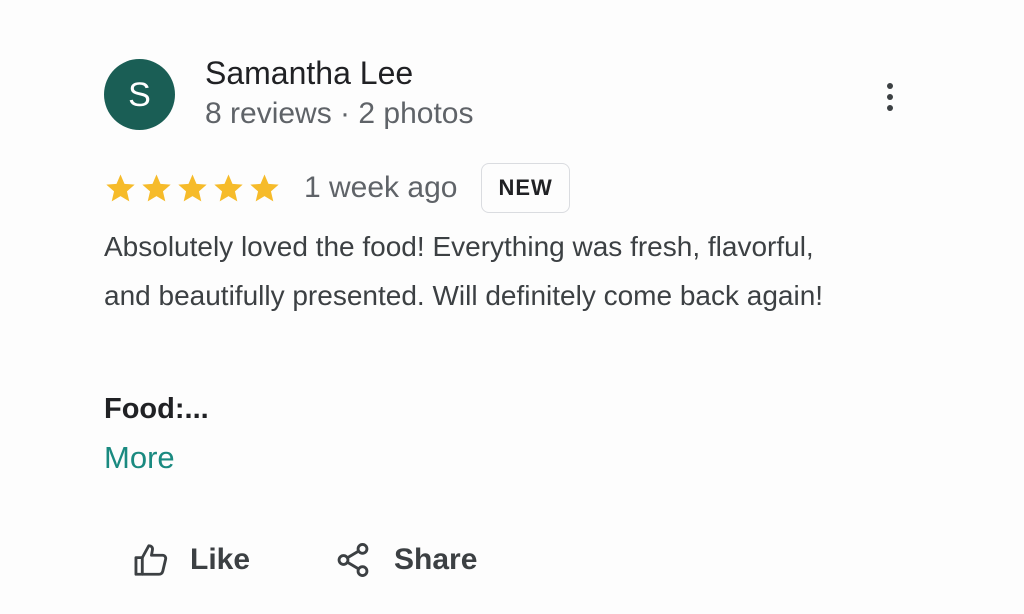  I want to click on share-button: Share, so click(405, 560).